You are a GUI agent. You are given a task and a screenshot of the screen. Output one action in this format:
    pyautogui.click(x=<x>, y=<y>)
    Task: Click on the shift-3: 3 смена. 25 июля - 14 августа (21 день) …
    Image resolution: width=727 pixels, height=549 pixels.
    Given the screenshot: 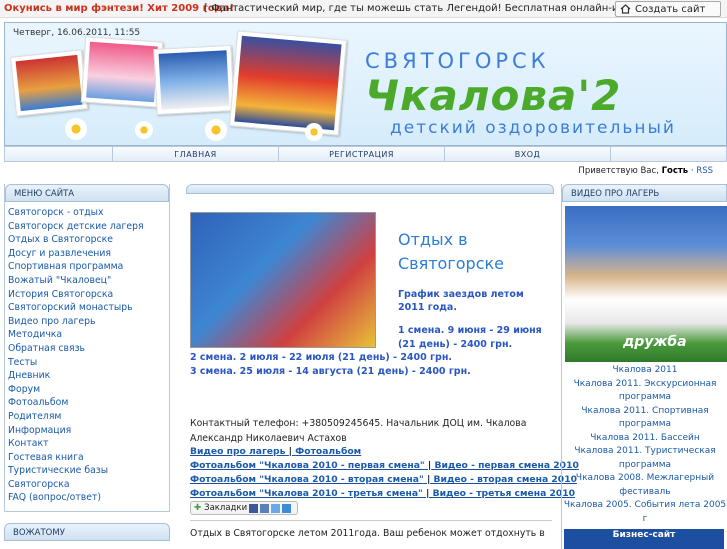 What is the action you would take?
    pyautogui.click(x=330, y=371)
    